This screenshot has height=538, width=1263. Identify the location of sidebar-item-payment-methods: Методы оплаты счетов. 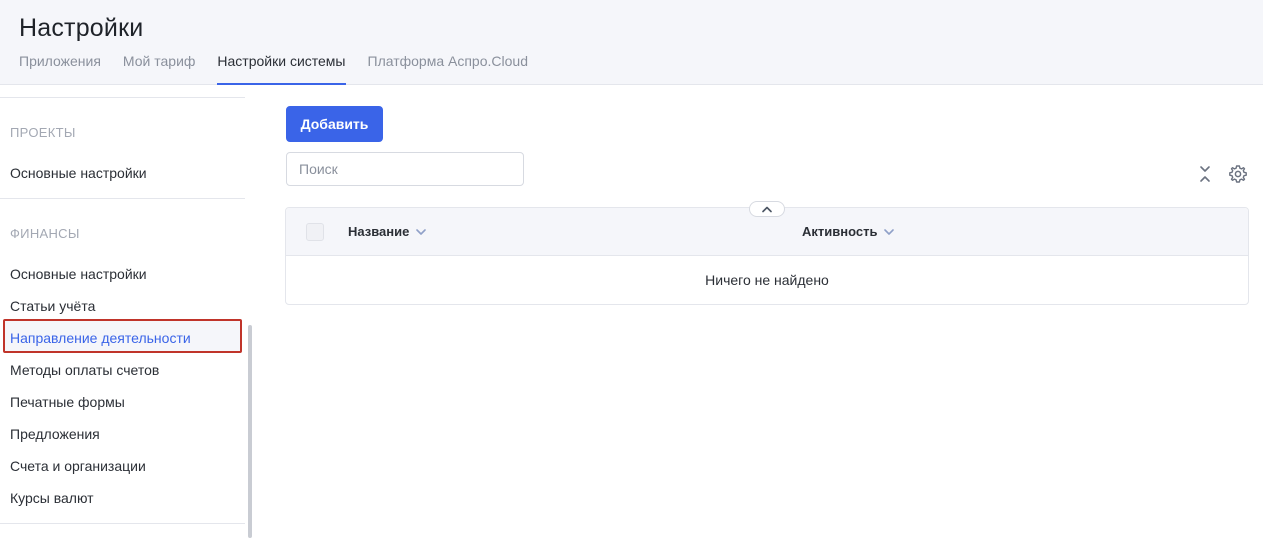
(84, 370).